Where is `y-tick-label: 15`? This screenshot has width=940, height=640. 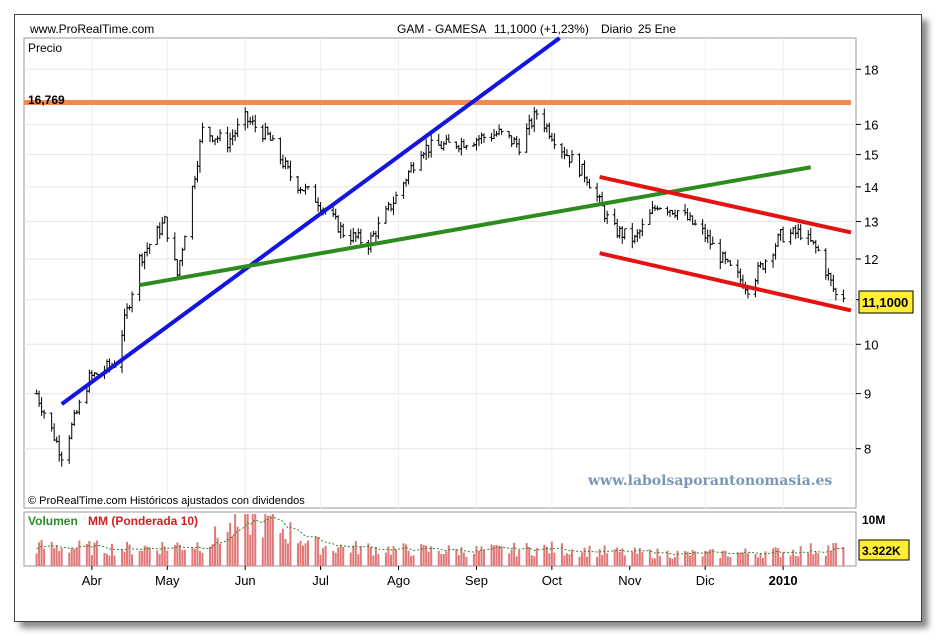
y-tick-label: 15 is located at coordinates (871, 155).